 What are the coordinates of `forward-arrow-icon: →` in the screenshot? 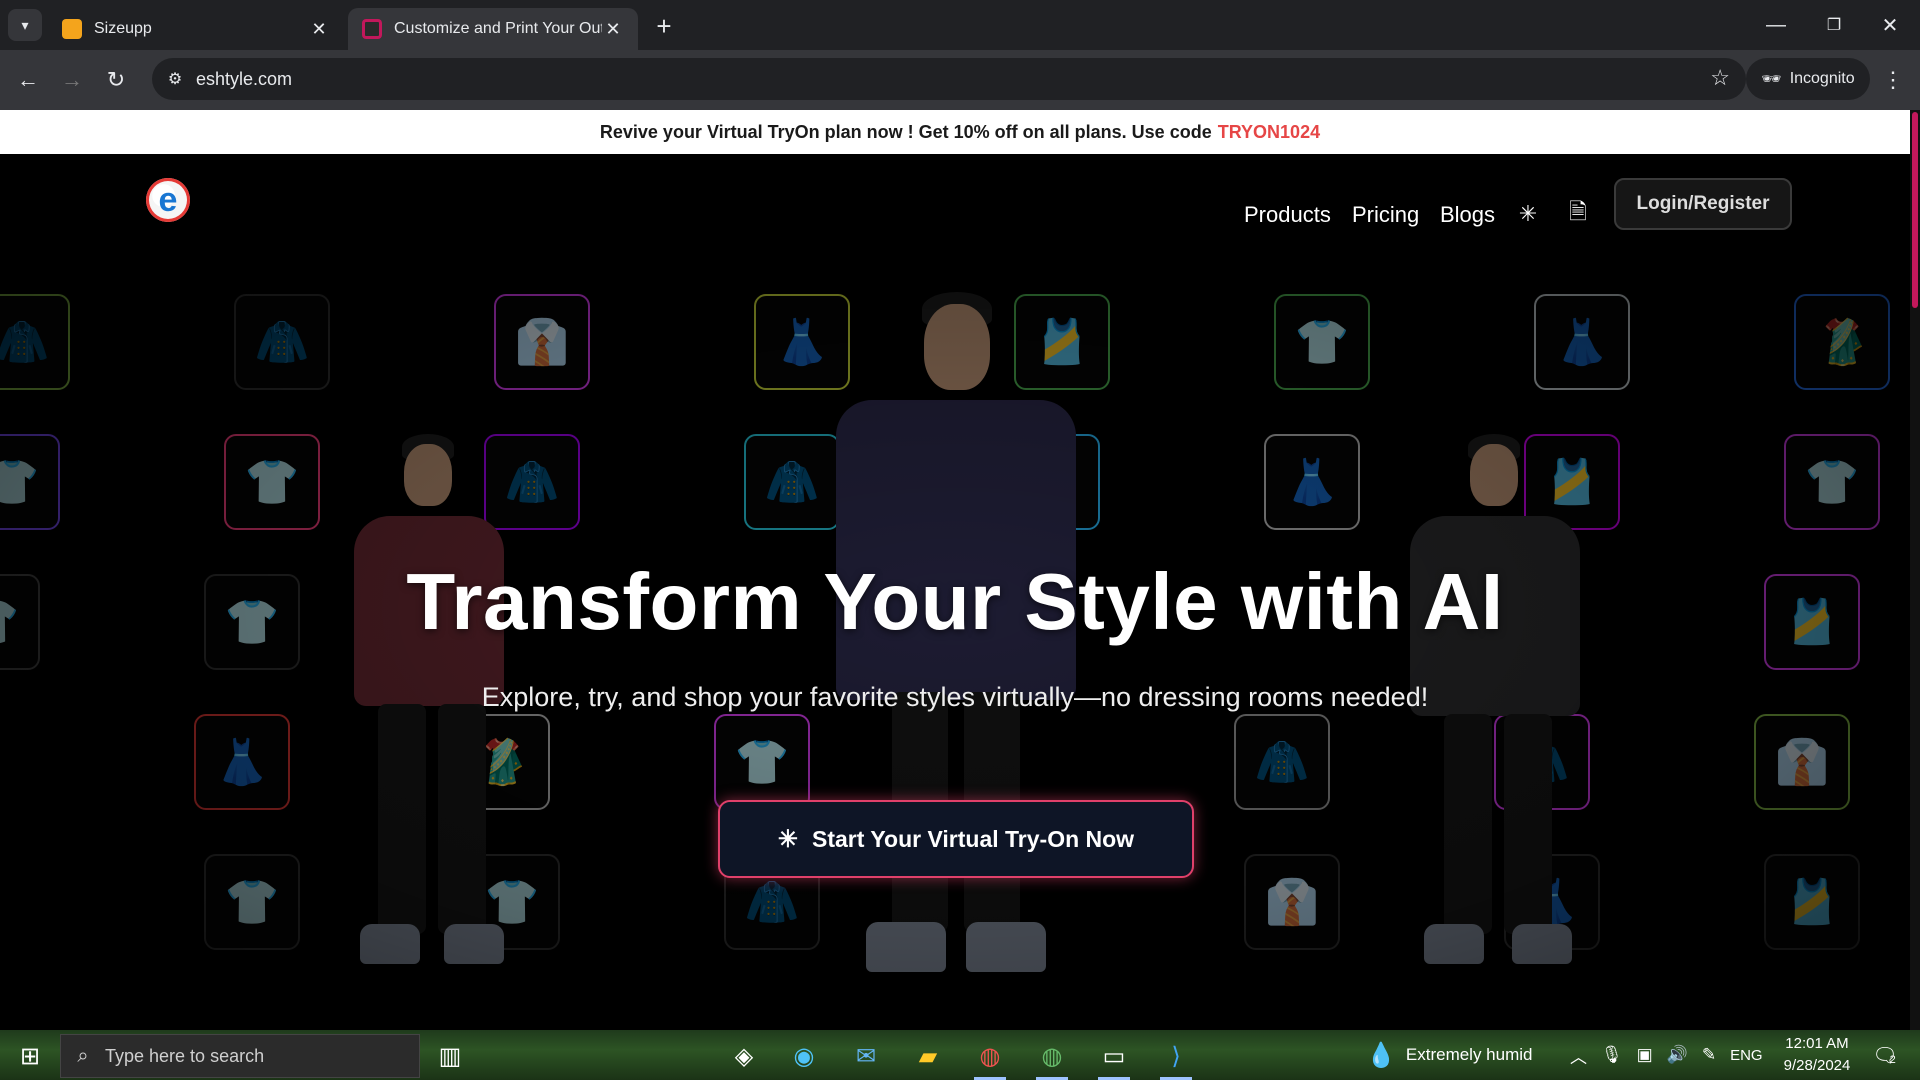 It's located at (72, 80).